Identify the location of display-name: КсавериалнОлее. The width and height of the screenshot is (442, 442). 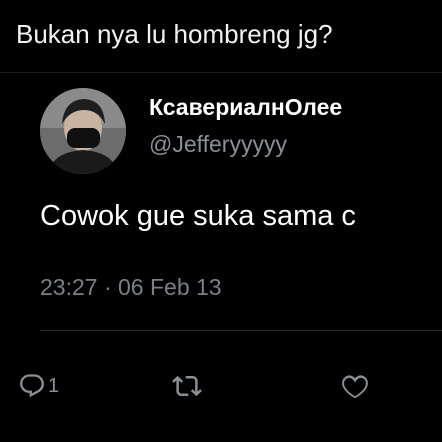
(245, 107).